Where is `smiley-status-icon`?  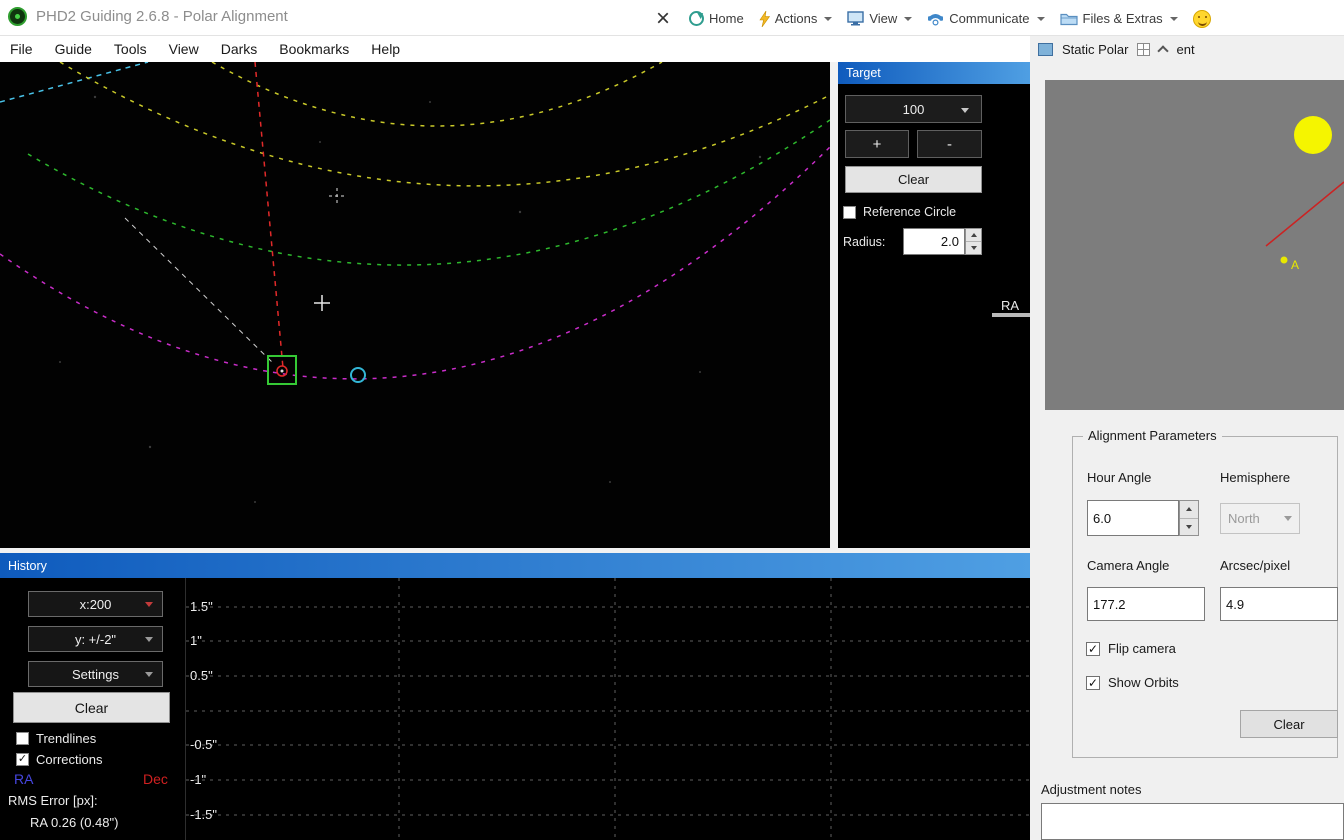
smiley-status-icon is located at coordinates (1201, 18).